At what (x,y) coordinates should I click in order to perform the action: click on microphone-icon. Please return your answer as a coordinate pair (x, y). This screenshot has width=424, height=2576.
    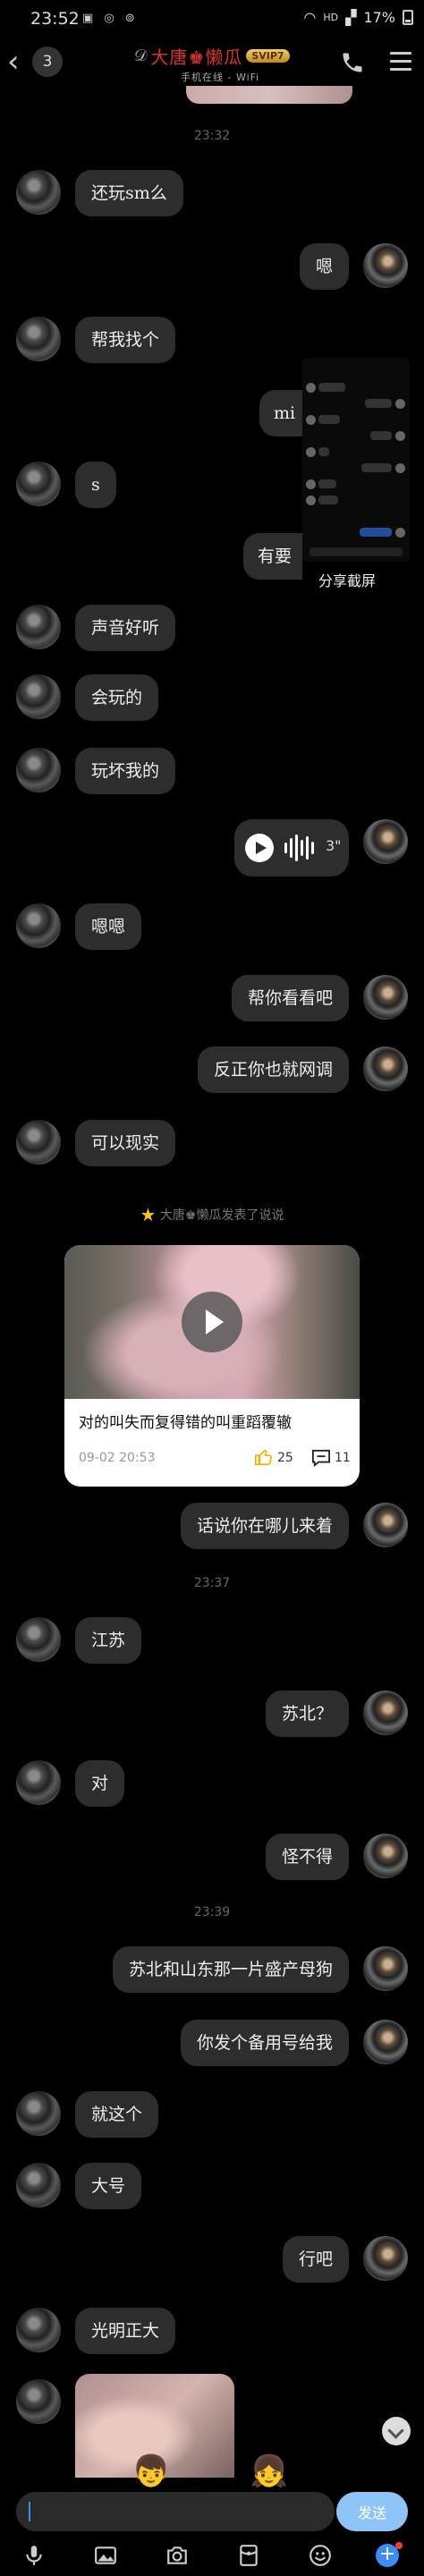
    Looking at the image, I should click on (34, 2556).